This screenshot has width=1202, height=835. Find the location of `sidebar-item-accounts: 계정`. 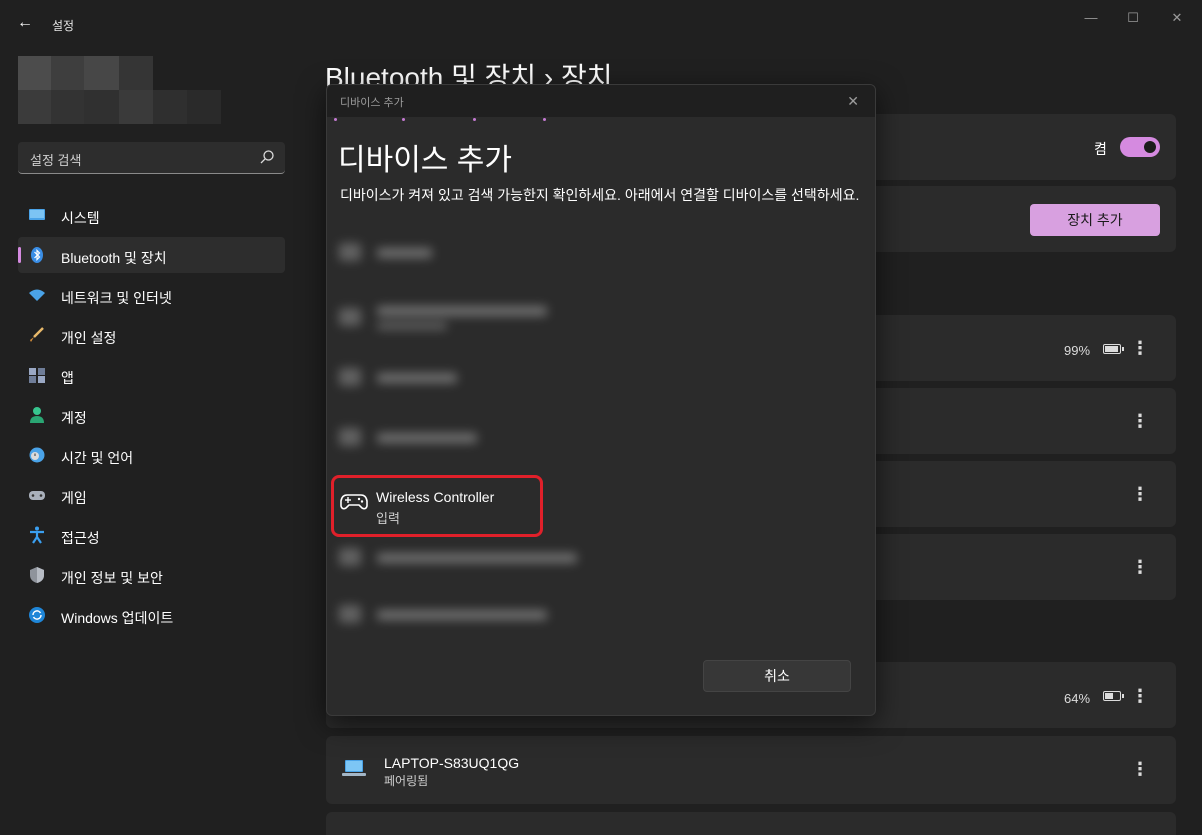

sidebar-item-accounts: 계정 is located at coordinates (151, 415).